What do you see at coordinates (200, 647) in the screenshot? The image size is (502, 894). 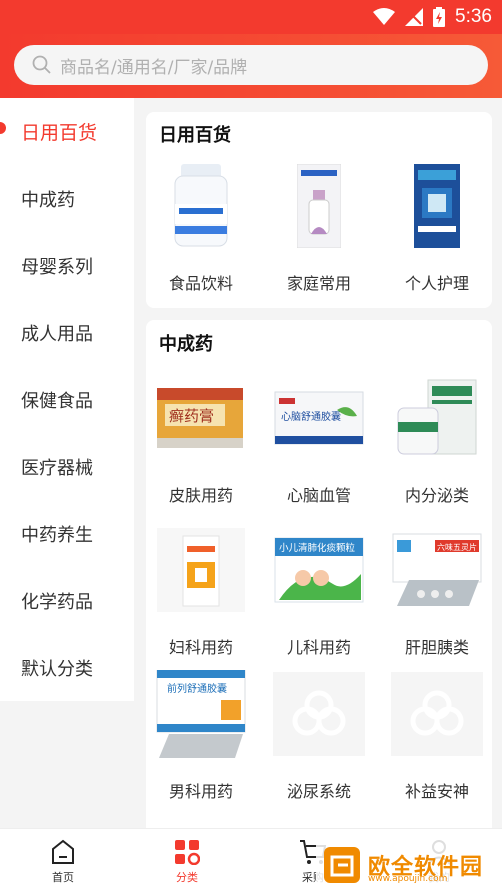 I see `subcategory-label: 妇科用药` at bounding box center [200, 647].